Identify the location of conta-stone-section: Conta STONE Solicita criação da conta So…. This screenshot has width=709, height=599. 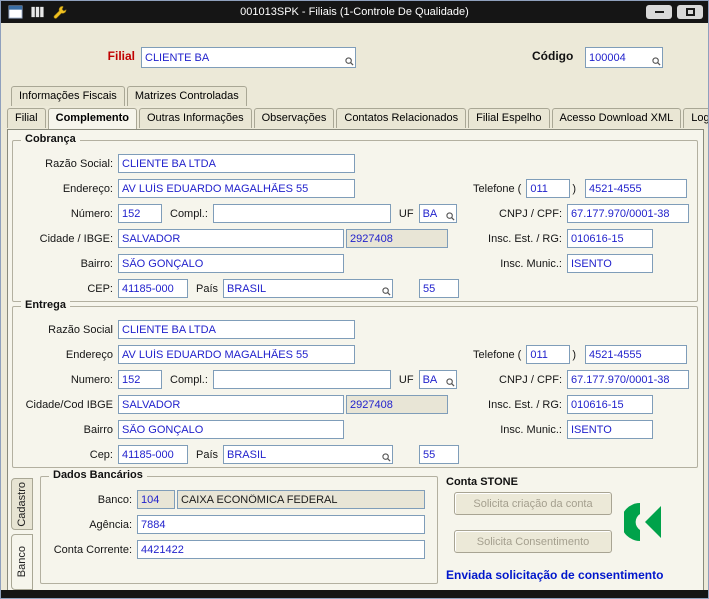
(572, 532).